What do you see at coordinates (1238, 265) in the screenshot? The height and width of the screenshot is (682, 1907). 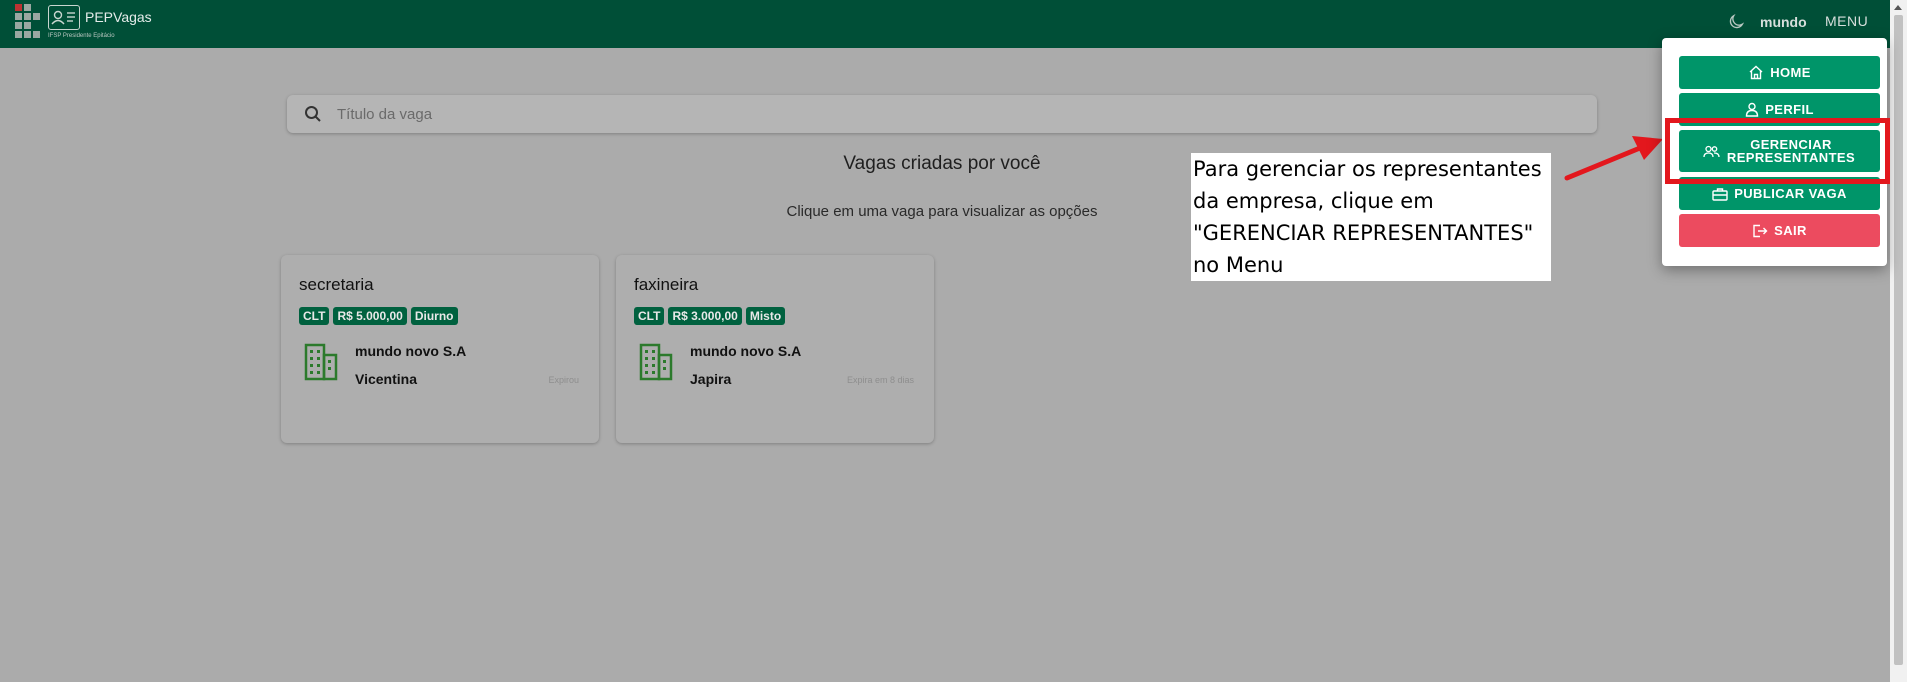 I see `callout-line: no Menu` at bounding box center [1238, 265].